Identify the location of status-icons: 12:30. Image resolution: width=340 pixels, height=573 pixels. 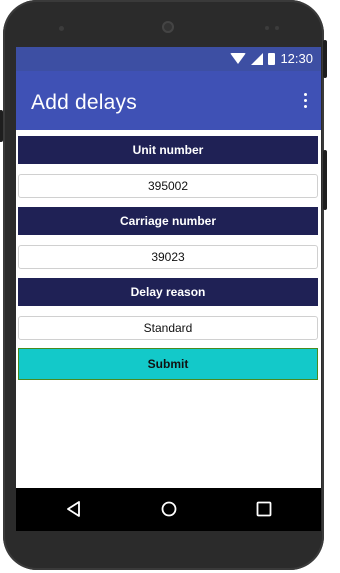
(271, 58).